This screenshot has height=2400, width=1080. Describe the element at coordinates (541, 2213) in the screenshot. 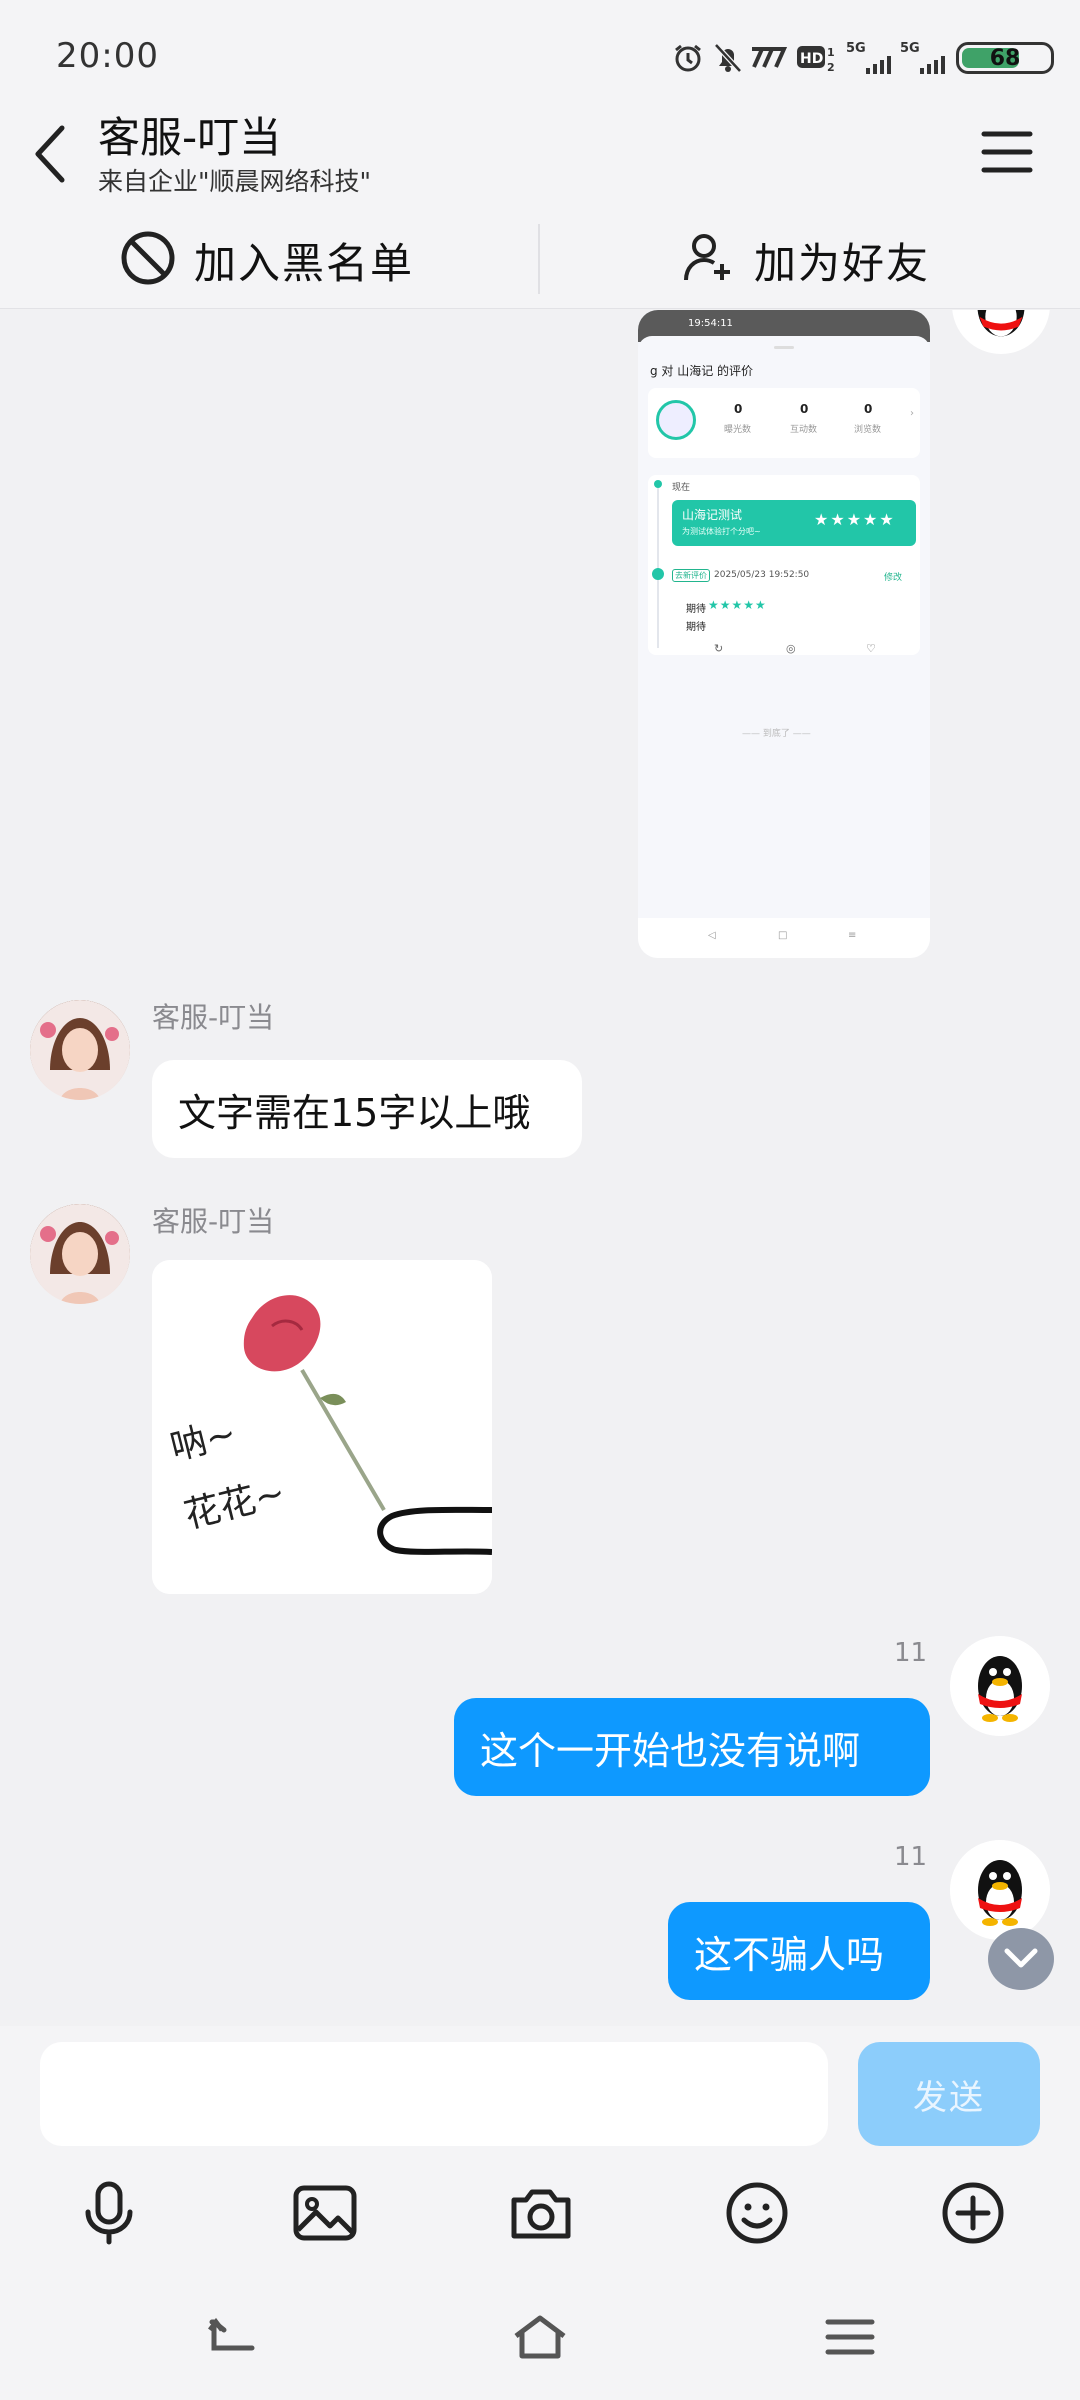

I see `camera-icon` at that location.